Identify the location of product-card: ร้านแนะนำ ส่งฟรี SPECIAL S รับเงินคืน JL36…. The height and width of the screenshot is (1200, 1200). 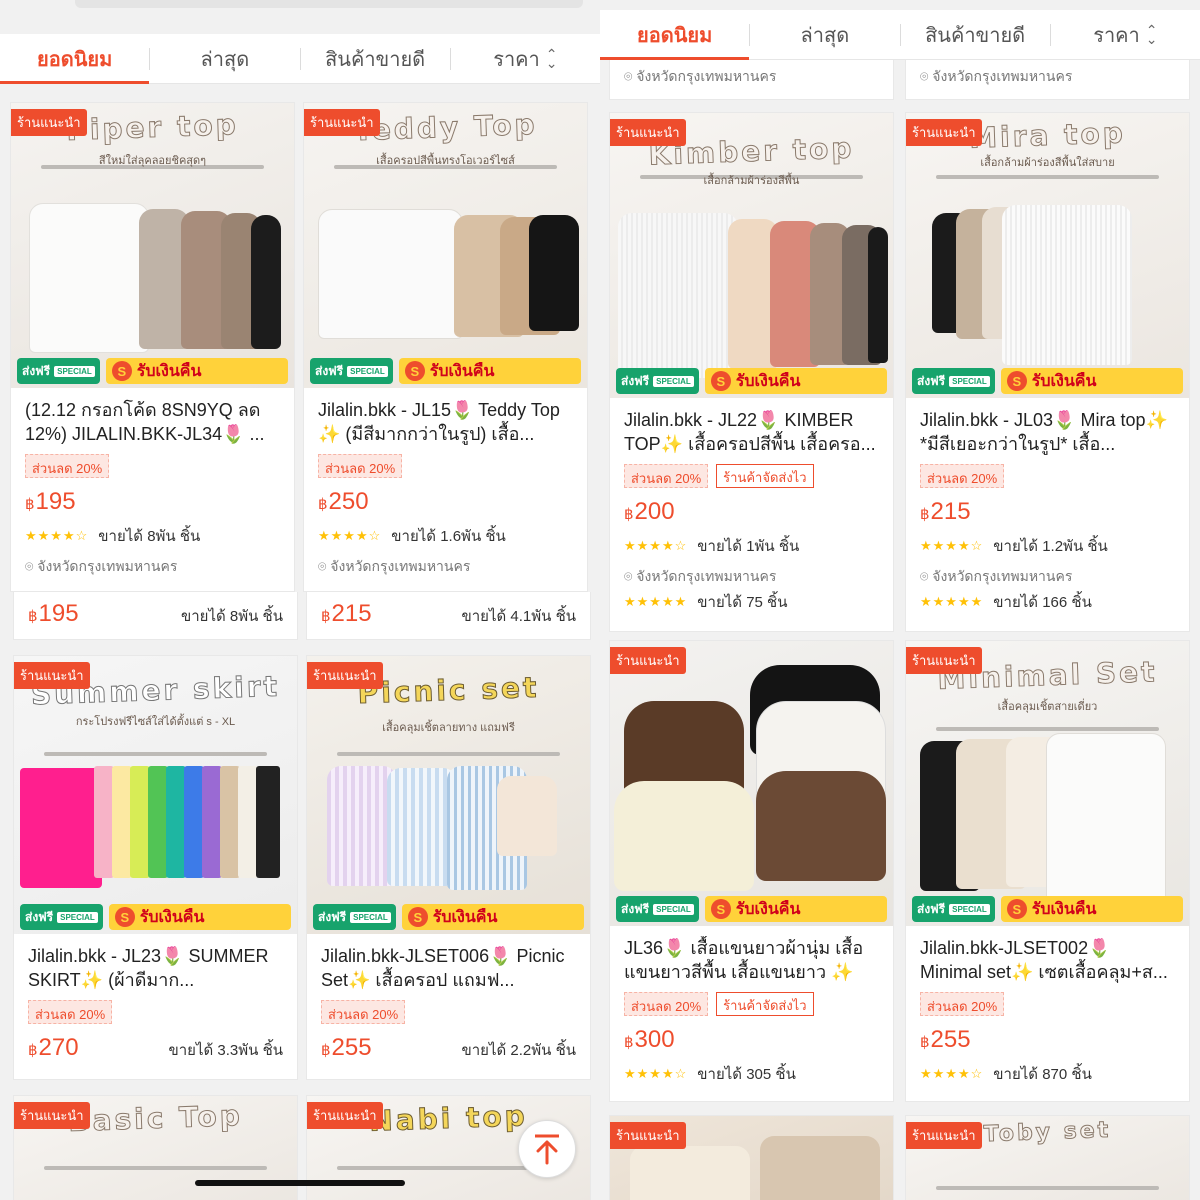
(751, 871).